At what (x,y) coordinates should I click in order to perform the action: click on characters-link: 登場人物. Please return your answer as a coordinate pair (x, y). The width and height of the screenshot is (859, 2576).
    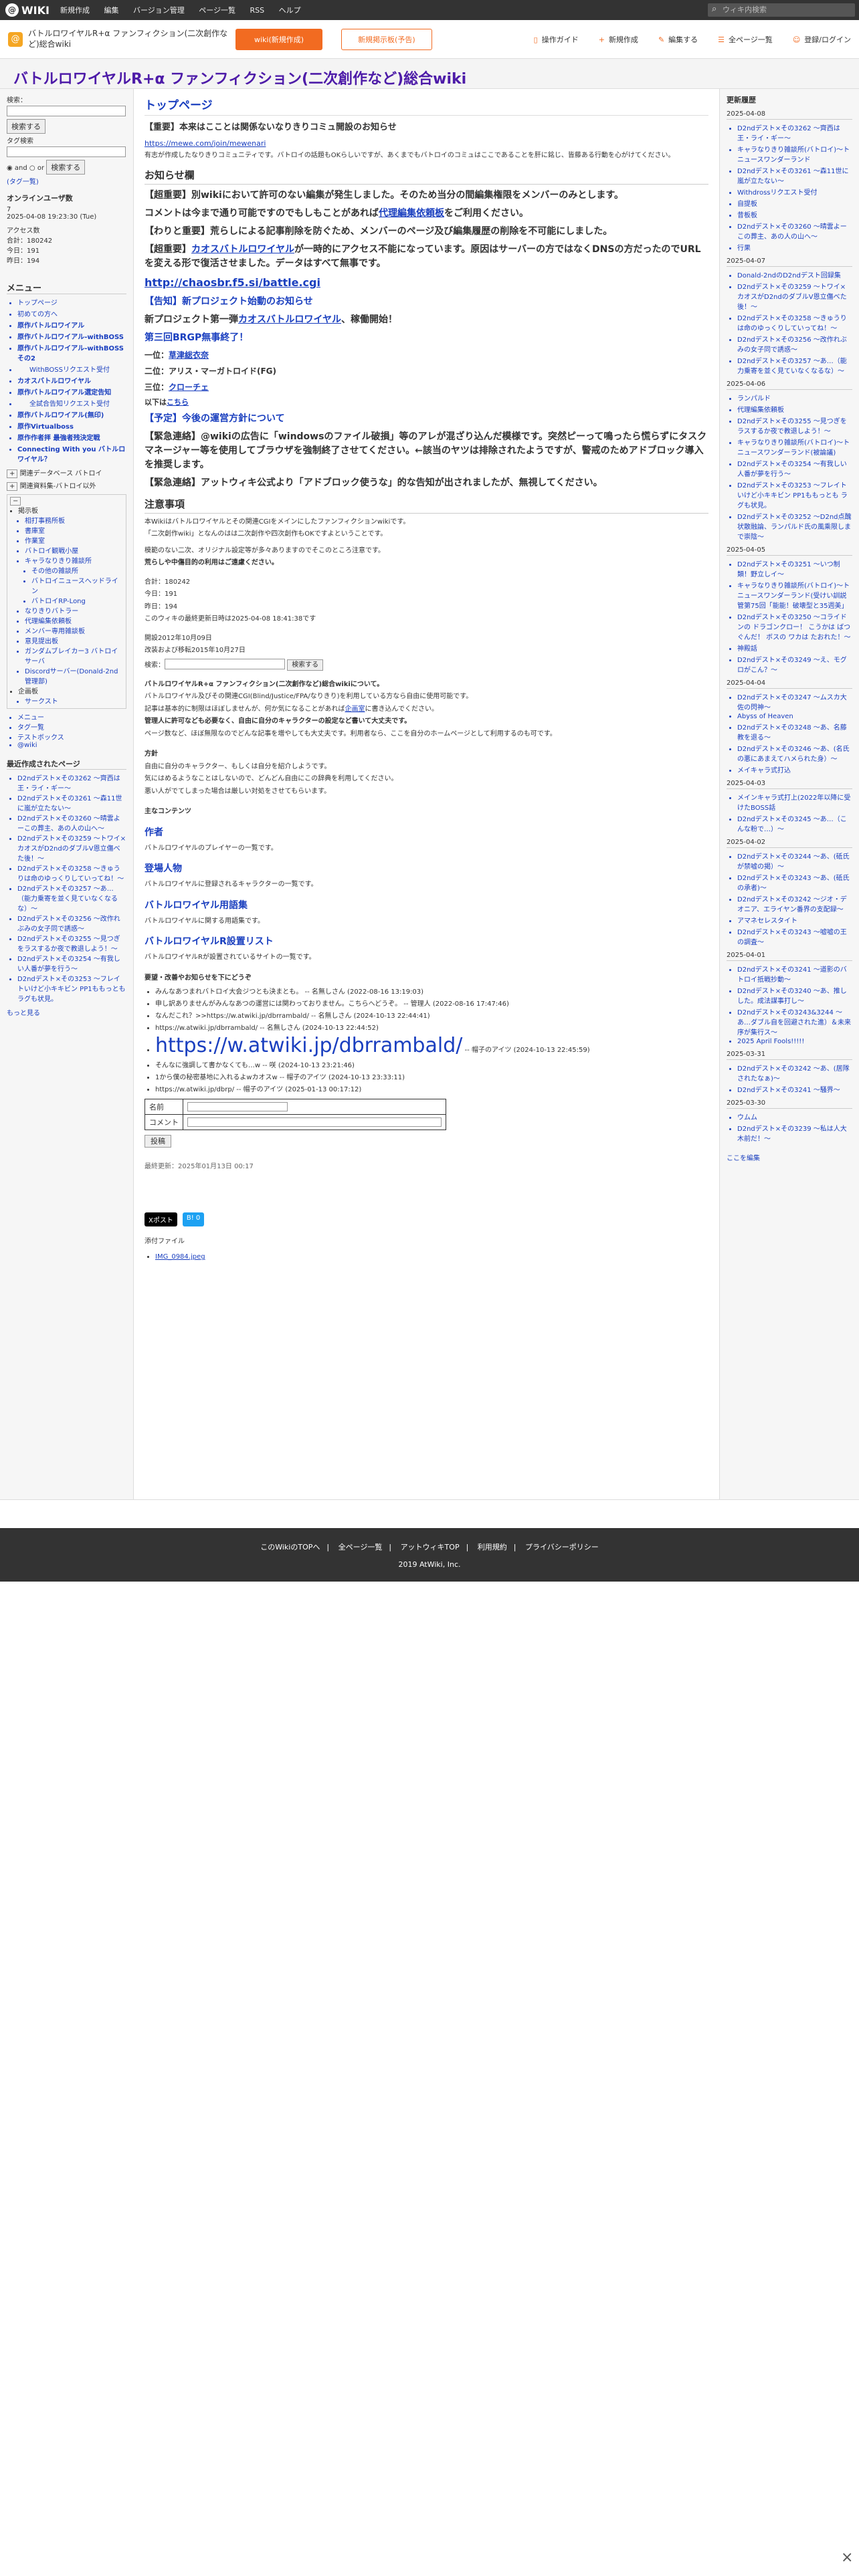
    Looking at the image, I should click on (427, 868).